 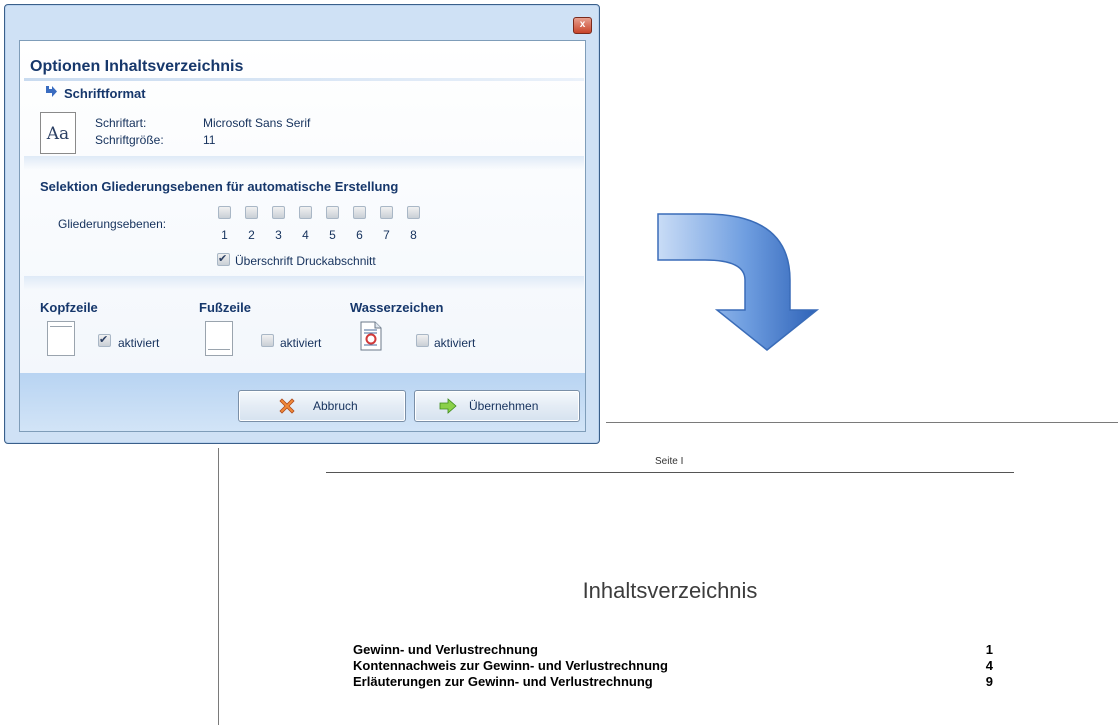 What do you see at coordinates (738, 282) in the screenshot?
I see `curved-arrow-icon` at bounding box center [738, 282].